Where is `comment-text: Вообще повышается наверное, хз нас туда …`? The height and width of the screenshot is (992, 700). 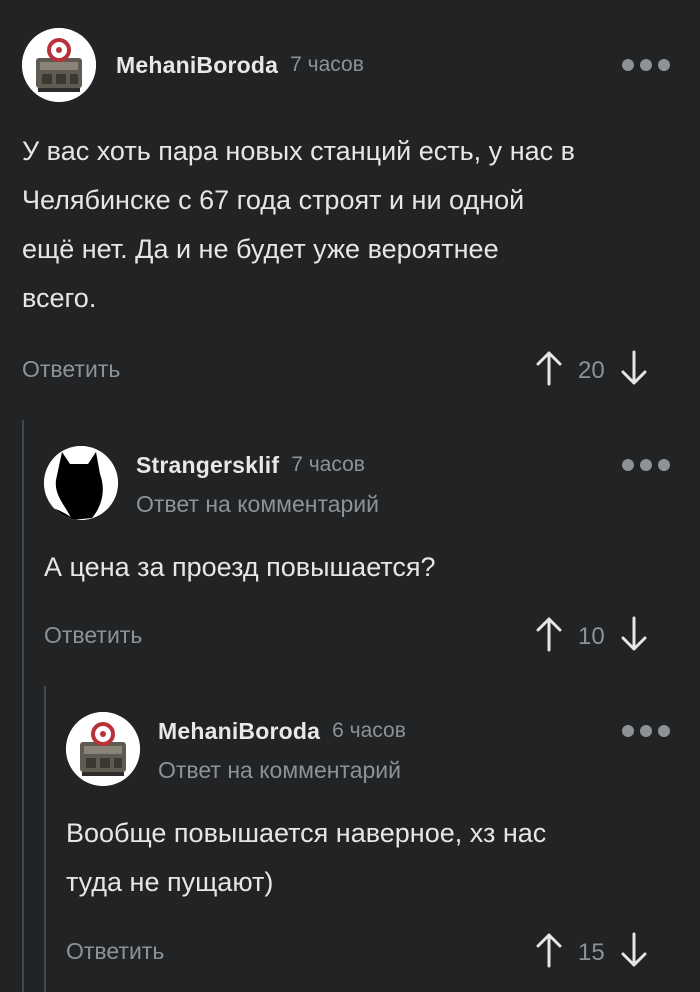
comment-text: Вообще повышается наверное, хз нас туда … is located at coordinates (306, 857).